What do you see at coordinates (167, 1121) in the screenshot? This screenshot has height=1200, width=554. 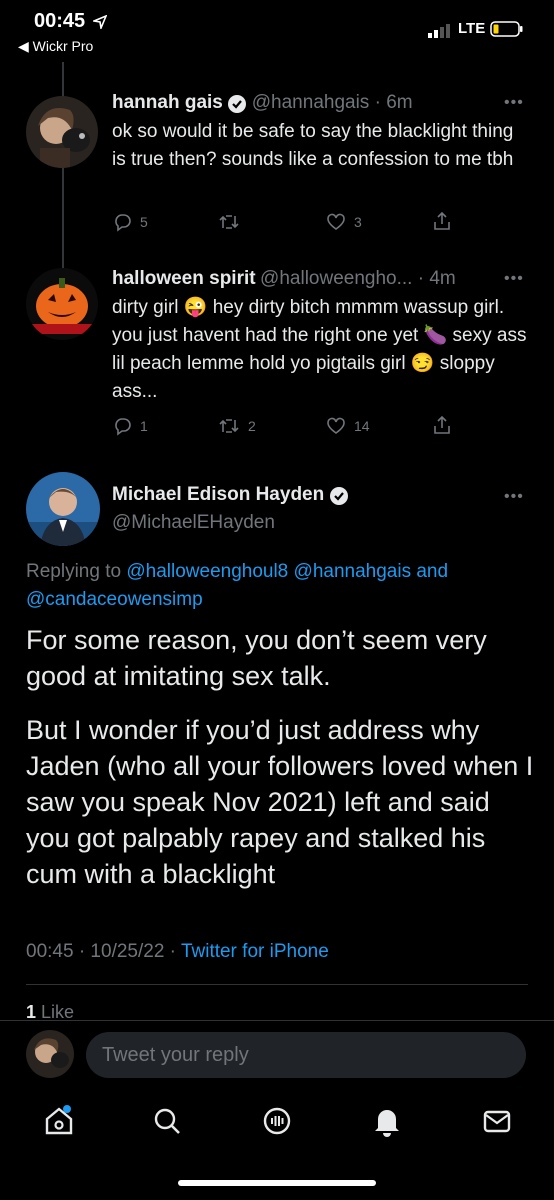 I see `search-icon` at bounding box center [167, 1121].